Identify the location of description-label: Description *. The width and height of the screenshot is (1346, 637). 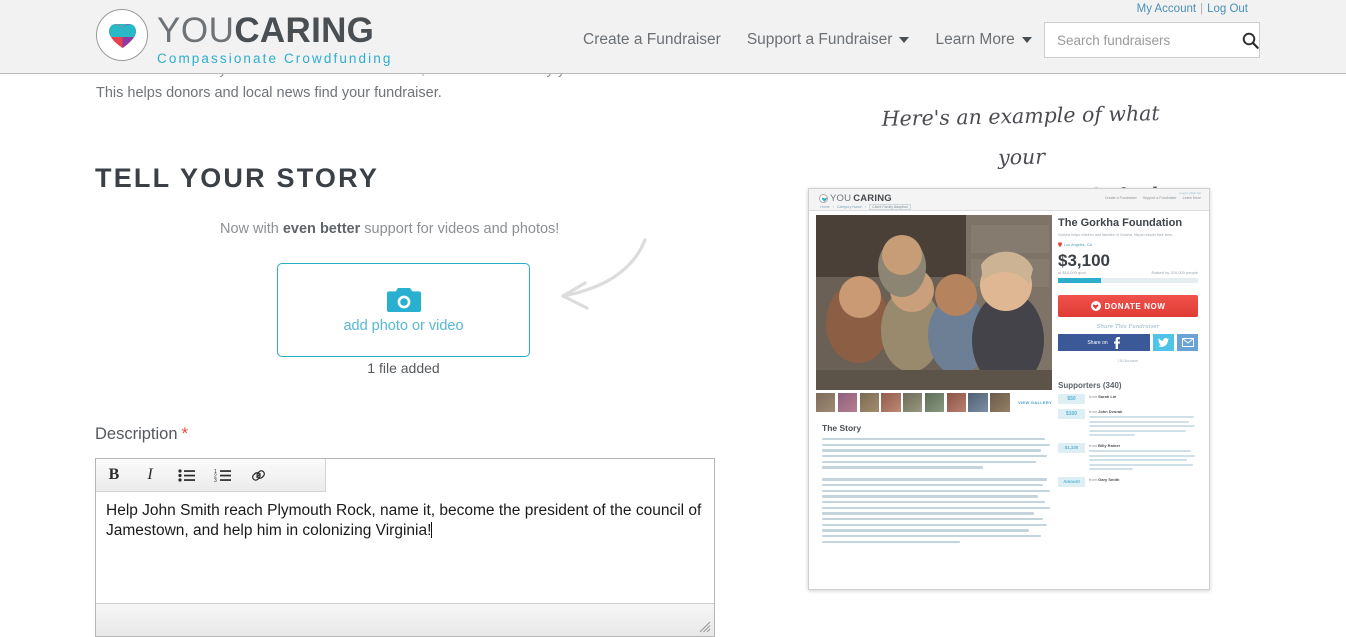
(141, 434).